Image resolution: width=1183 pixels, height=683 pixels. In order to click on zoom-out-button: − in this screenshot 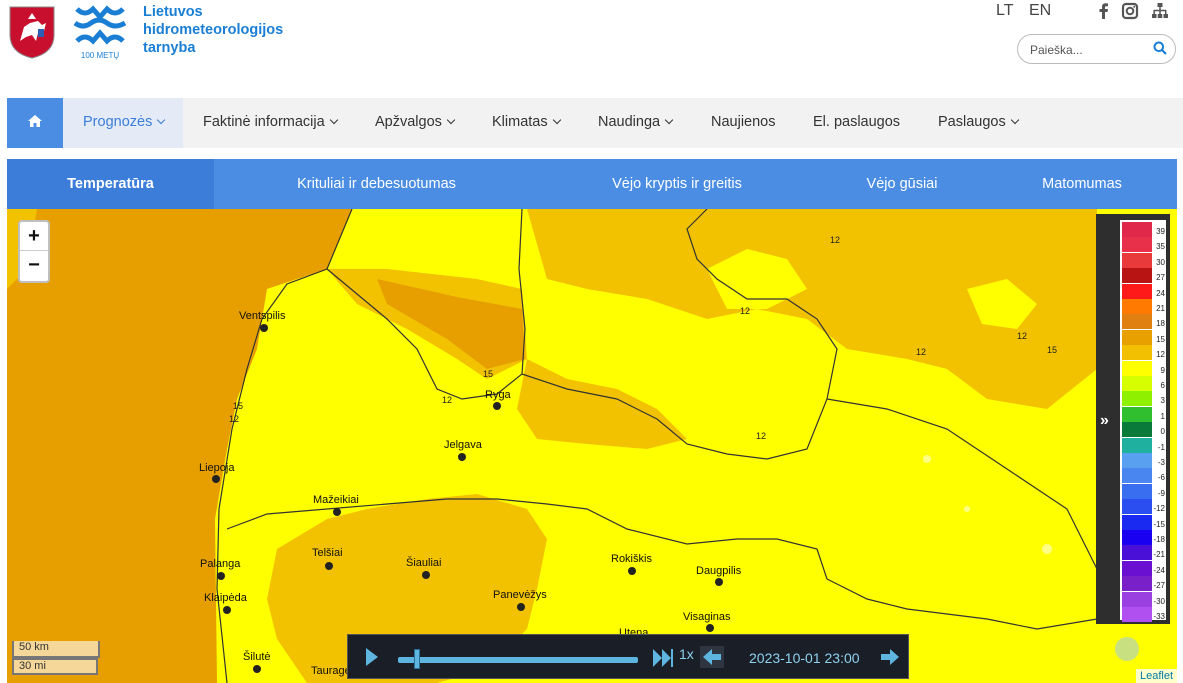, I will do `click(34, 265)`.